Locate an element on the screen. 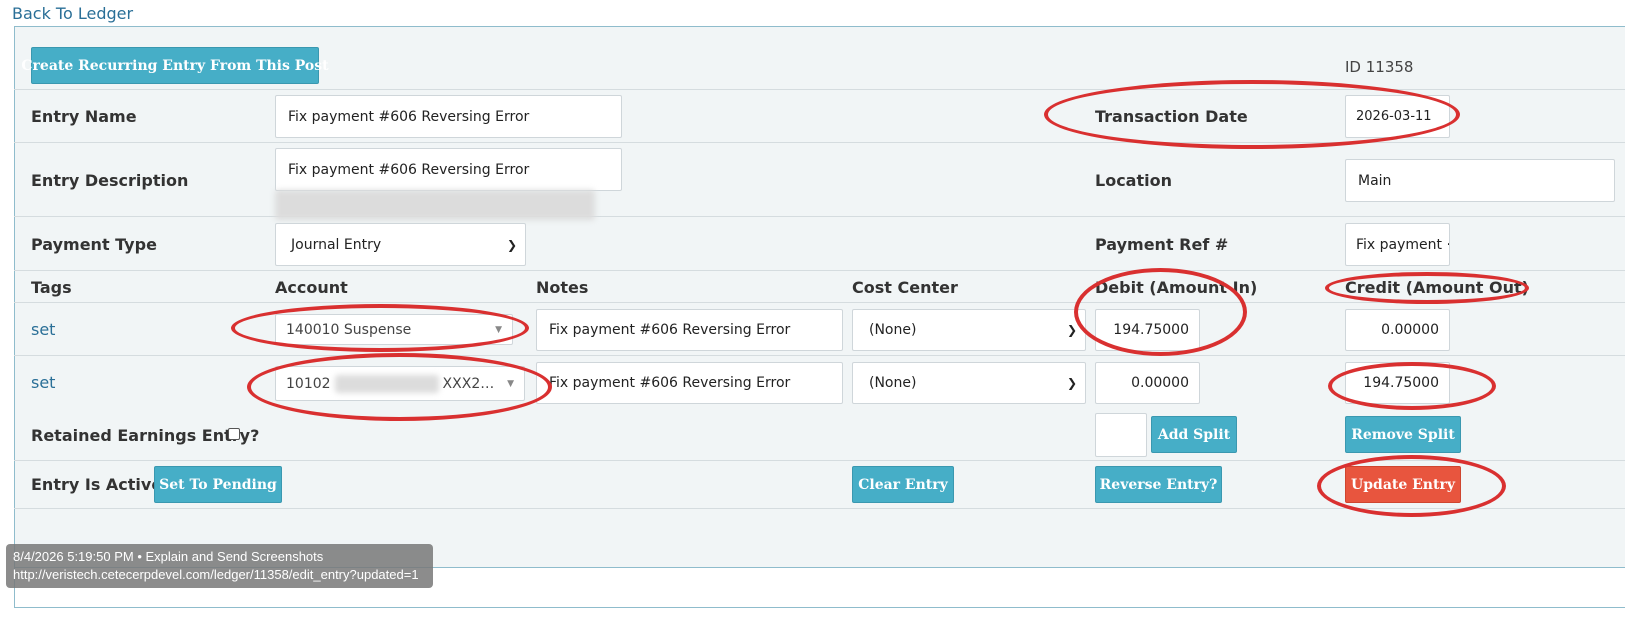 This screenshot has height=618, width=1625. add-split-button: Add Split is located at coordinates (1194, 434).